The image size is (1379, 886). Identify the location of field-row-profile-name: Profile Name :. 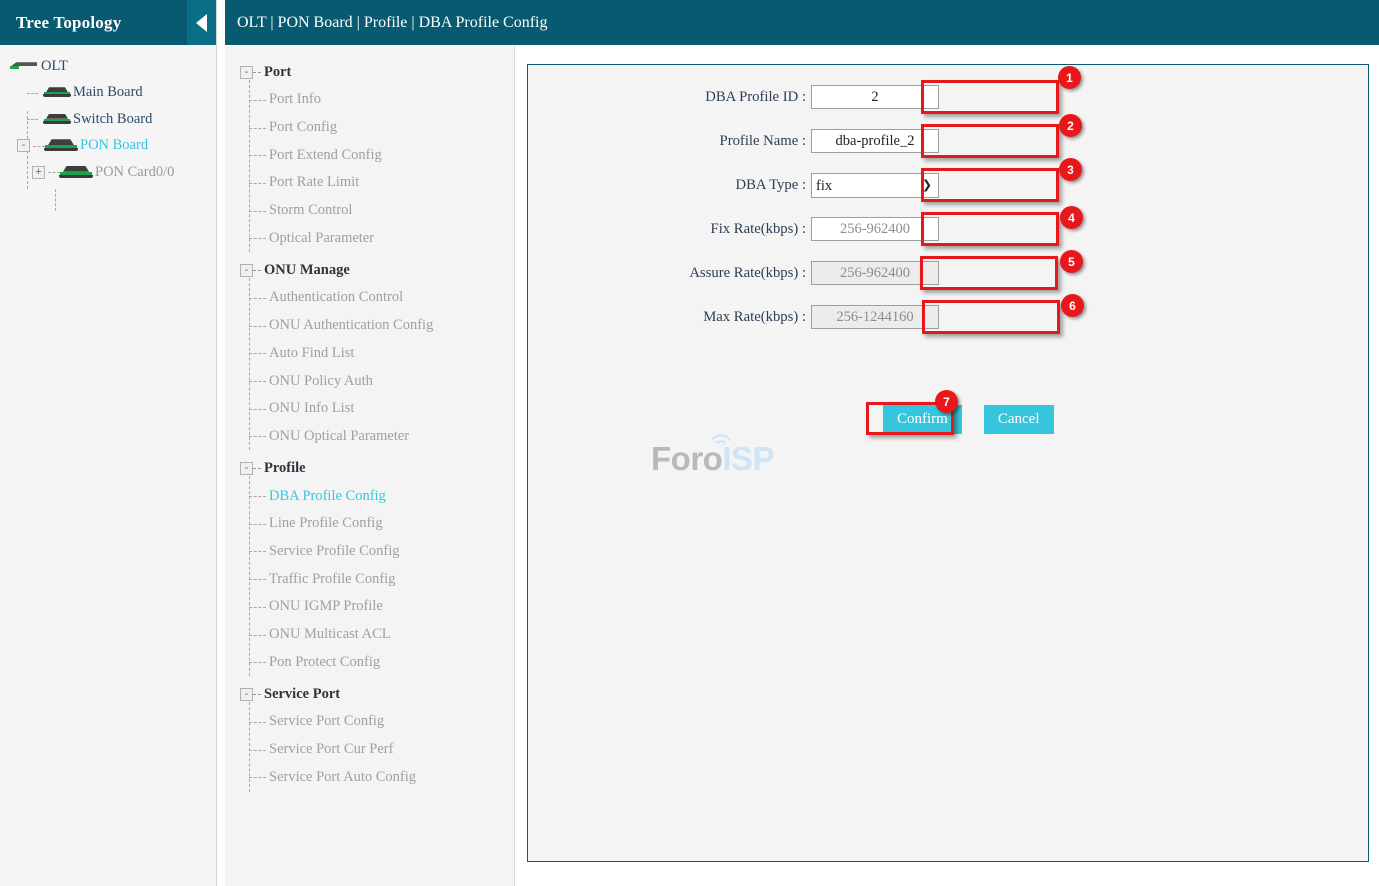
(785, 141).